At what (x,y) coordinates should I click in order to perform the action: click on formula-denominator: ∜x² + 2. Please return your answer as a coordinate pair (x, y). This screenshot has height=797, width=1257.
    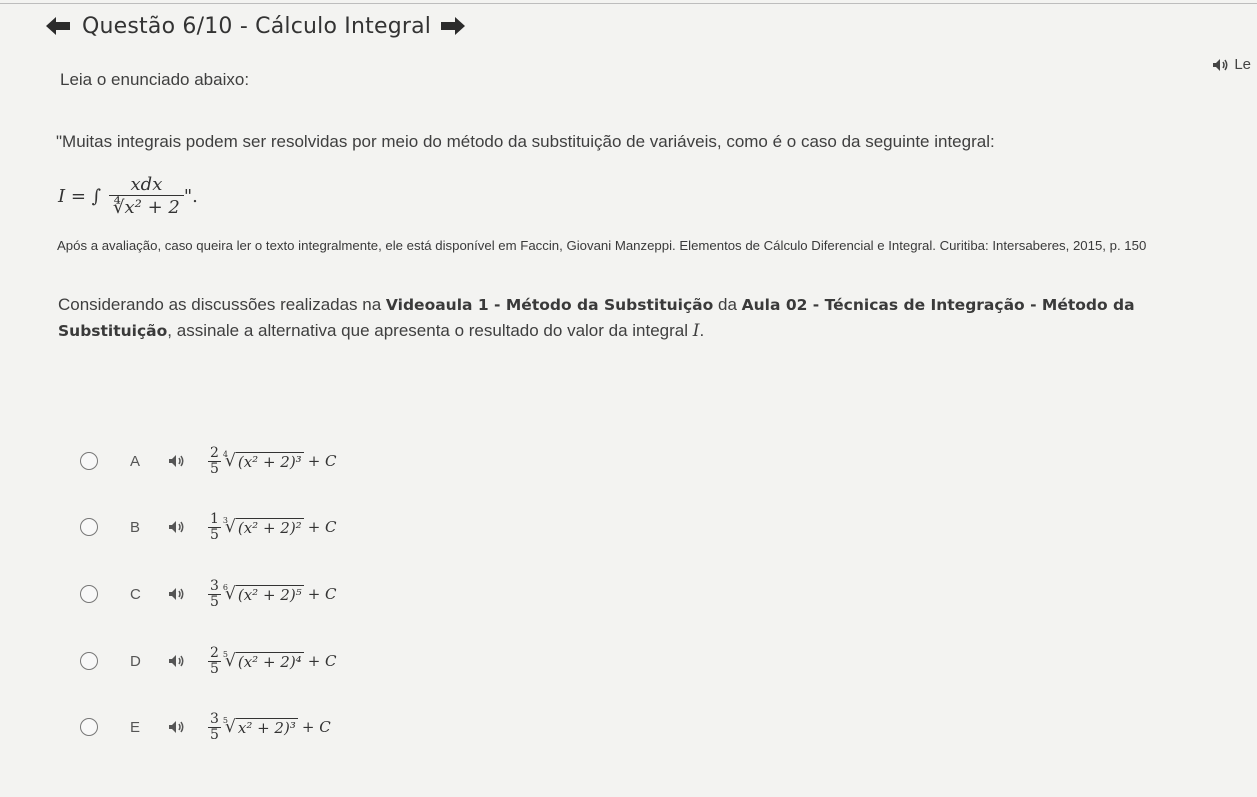
    Looking at the image, I should click on (146, 206).